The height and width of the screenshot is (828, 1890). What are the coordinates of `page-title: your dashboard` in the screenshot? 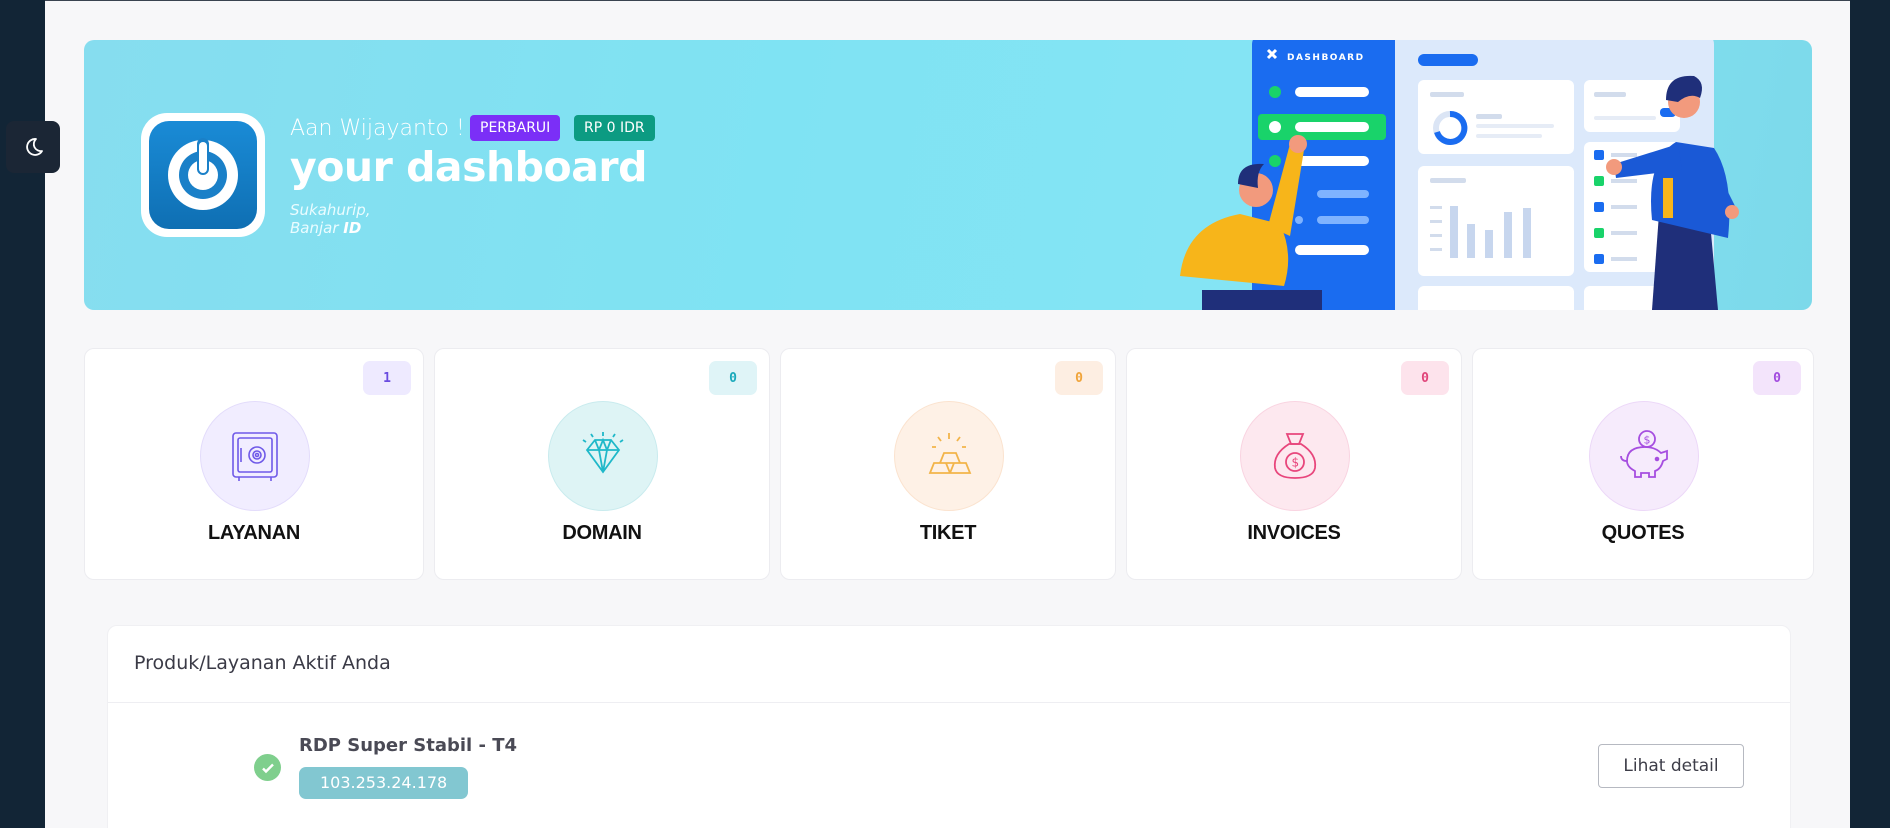 It's located at (468, 167).